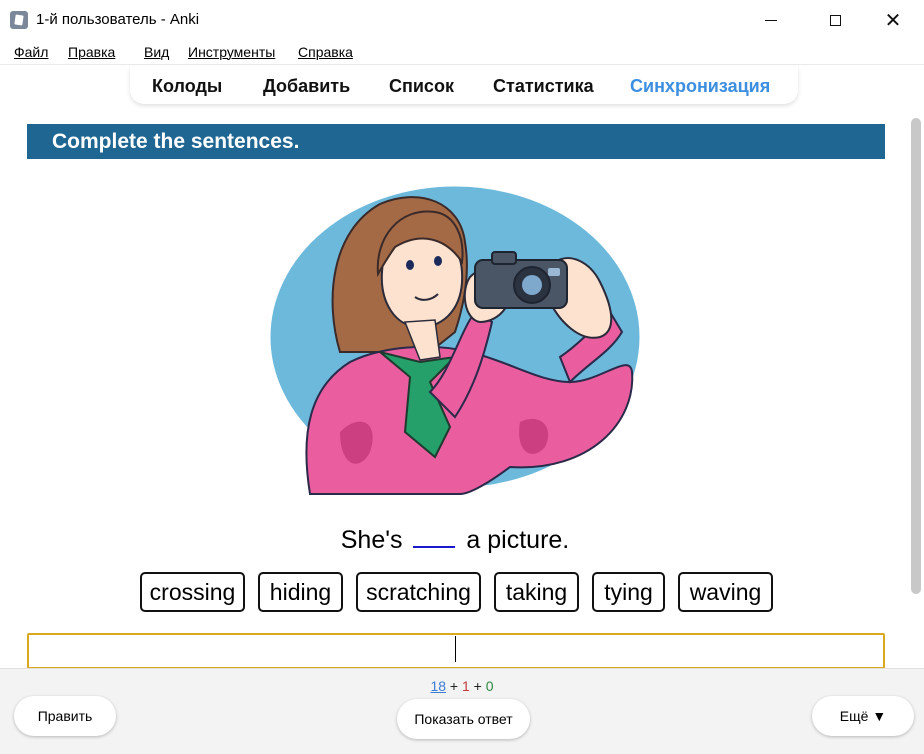  What do you see at coordinates (65, 716) in the screenshot?
I see `edit-button: Править` at bounding box center [65, 716].